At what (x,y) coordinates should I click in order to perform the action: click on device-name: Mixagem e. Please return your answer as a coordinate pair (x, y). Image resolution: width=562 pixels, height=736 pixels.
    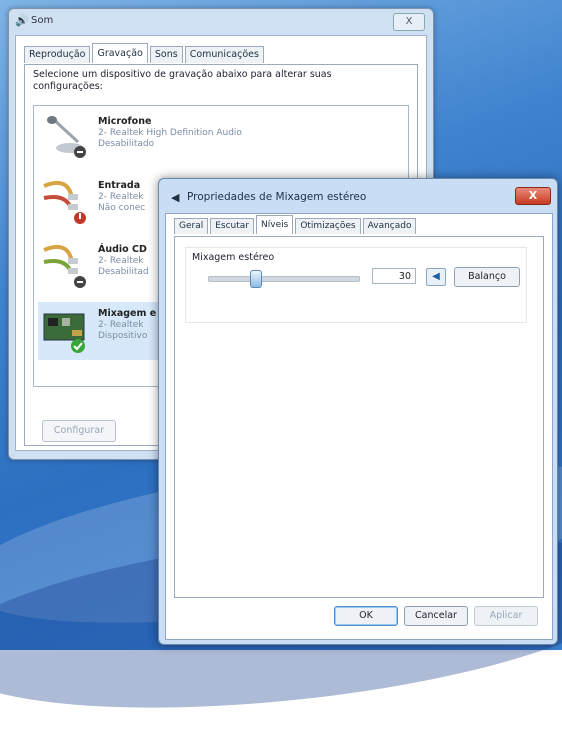
    Looking at the image, I should click on (127, 313).